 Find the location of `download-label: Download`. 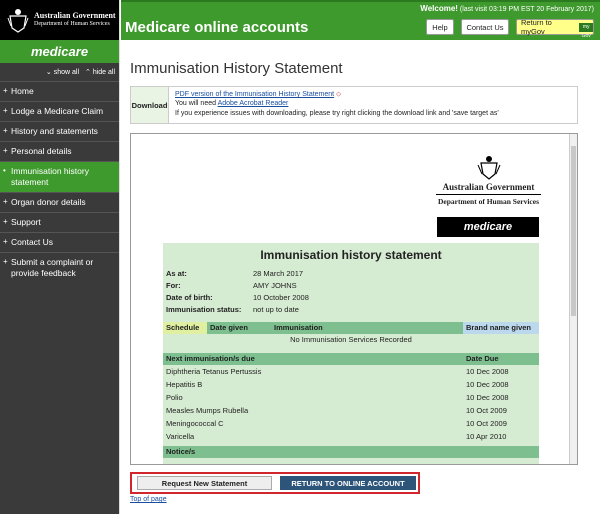

download-label: Download is located at coordinates (150, 105).